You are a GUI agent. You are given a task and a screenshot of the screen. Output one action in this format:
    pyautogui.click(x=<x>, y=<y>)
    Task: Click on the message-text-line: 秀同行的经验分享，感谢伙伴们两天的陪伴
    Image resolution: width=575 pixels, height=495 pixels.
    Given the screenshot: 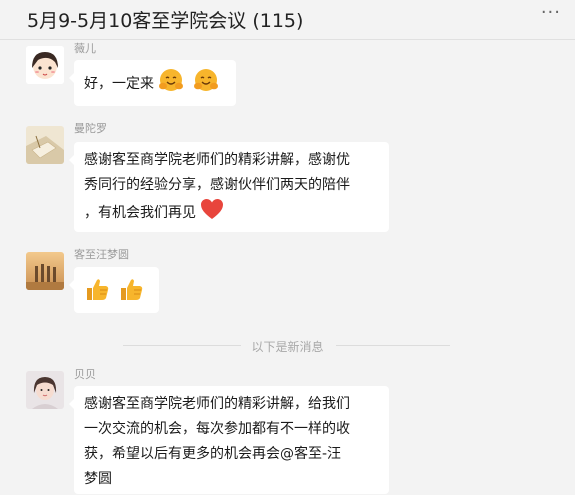 What is the action you would take?
    pyautogui.click(x=217, y=185)
    